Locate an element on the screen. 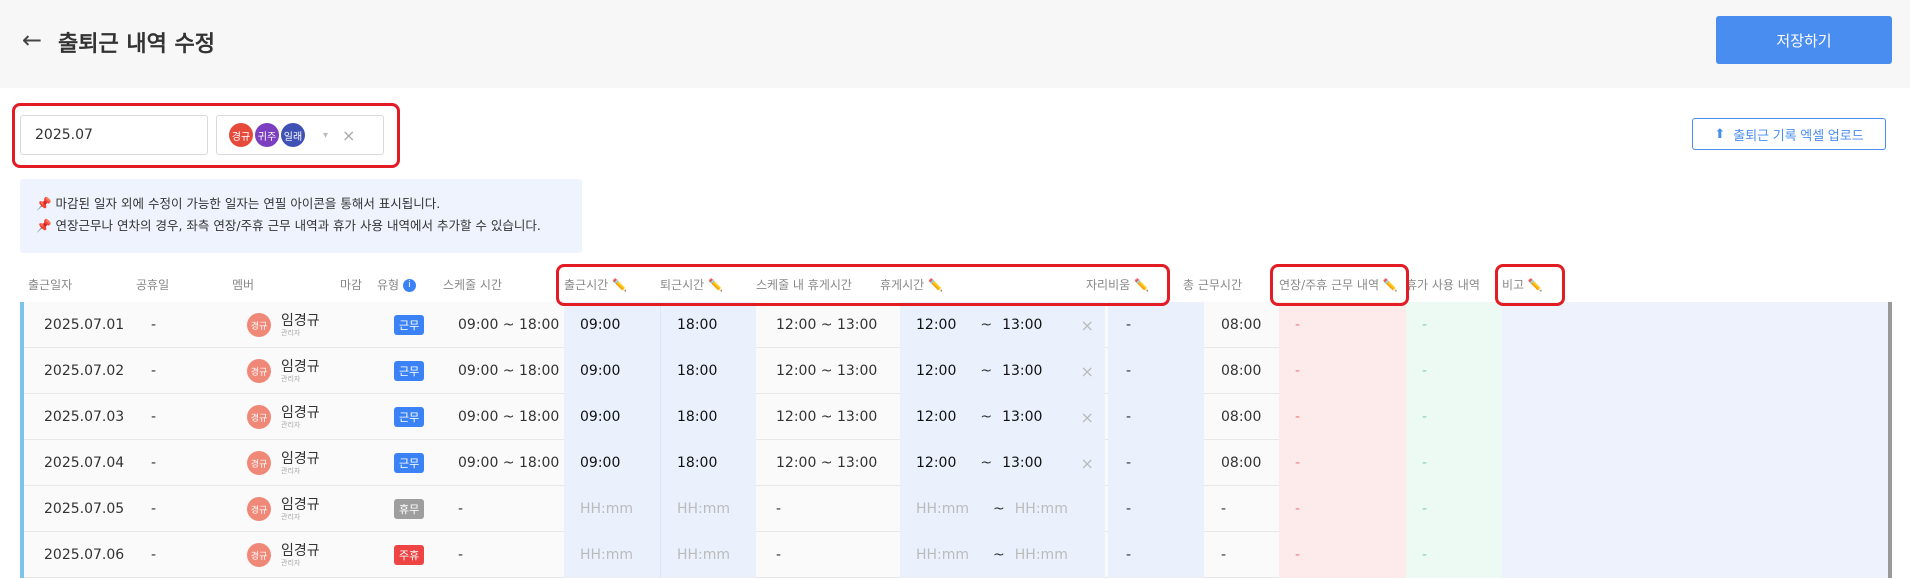  cell-schedule: - is located at coordinates (461, 509).